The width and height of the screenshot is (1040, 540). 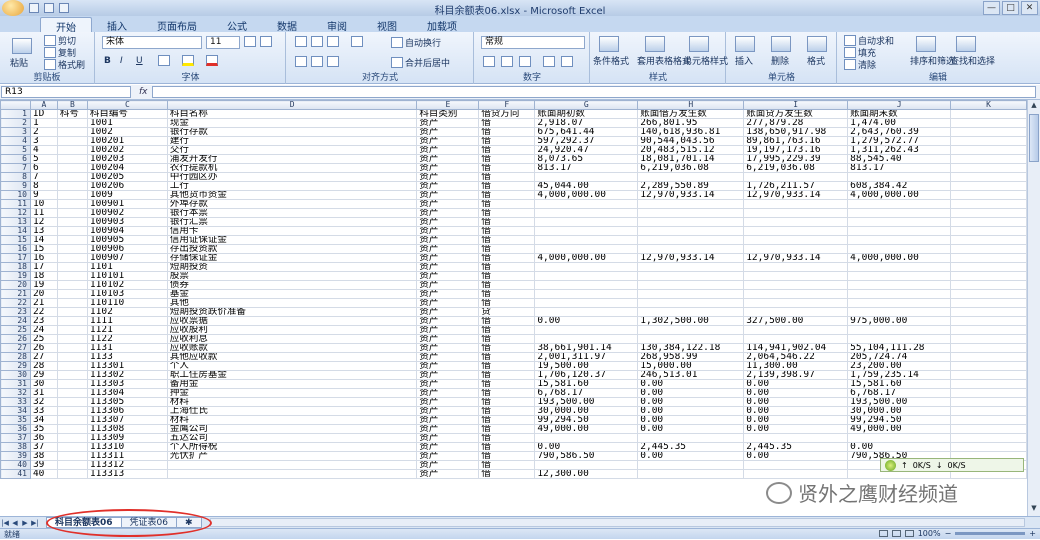 What do you see at coordinates (586, 420) in the screenshot?
I see `cell: 99,294.50` at bounding box center [586, 420].